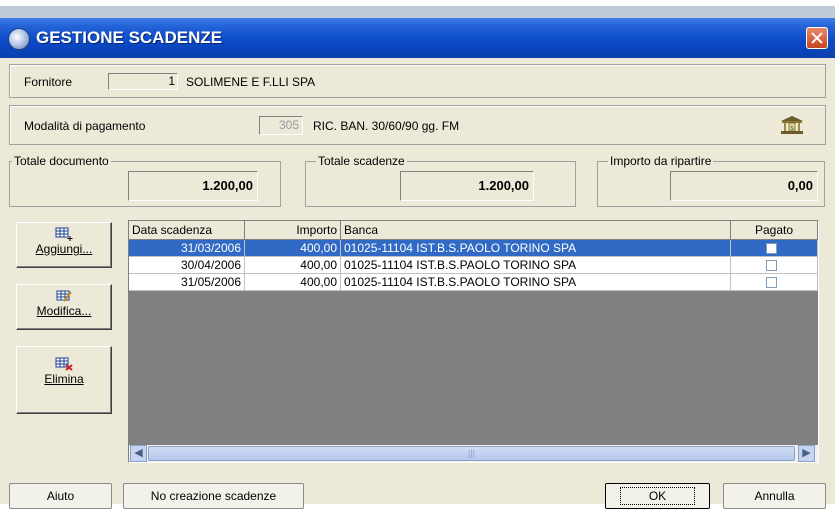 Image resolution: width=835 pixels, height=509 pixels. Describe the element at coordinates (64, 234) in the screenshot. I see `add-row-icon` at that location.